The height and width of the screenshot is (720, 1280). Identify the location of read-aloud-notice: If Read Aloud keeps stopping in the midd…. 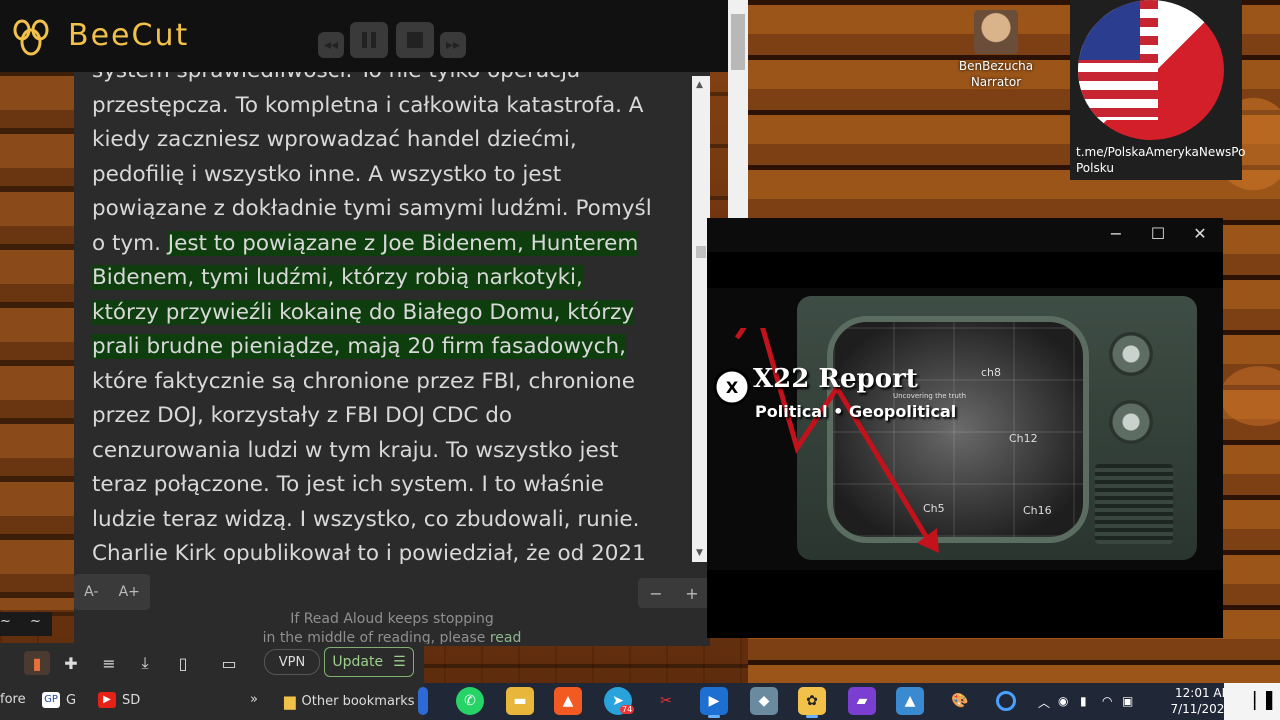
(392, 627).